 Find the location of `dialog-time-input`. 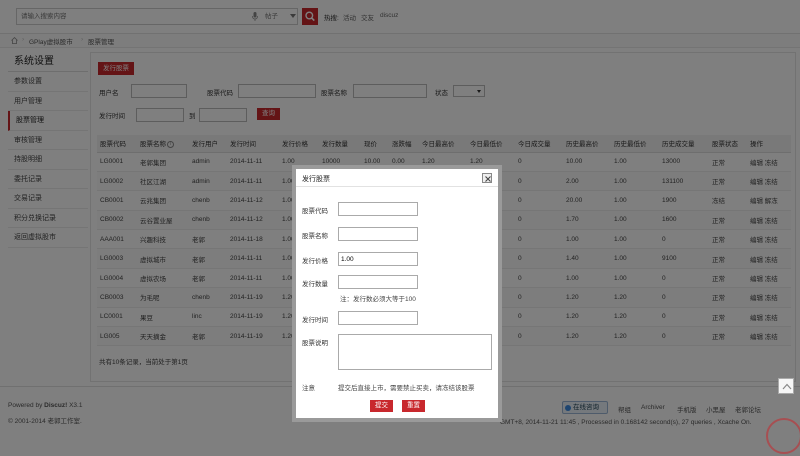

dialog-time-input is located at coordinates (378, 318).